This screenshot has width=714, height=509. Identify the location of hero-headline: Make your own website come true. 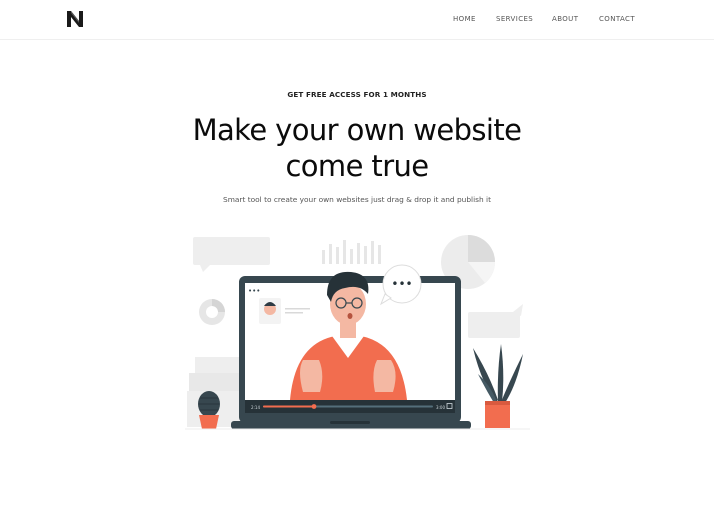
(357, 148).